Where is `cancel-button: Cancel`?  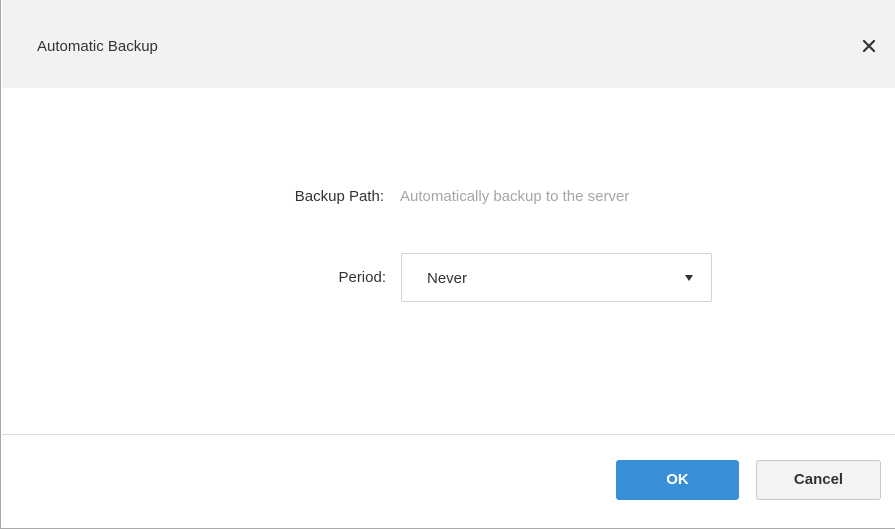 cancel-button: Cancel is located at coordinates (818, 480).